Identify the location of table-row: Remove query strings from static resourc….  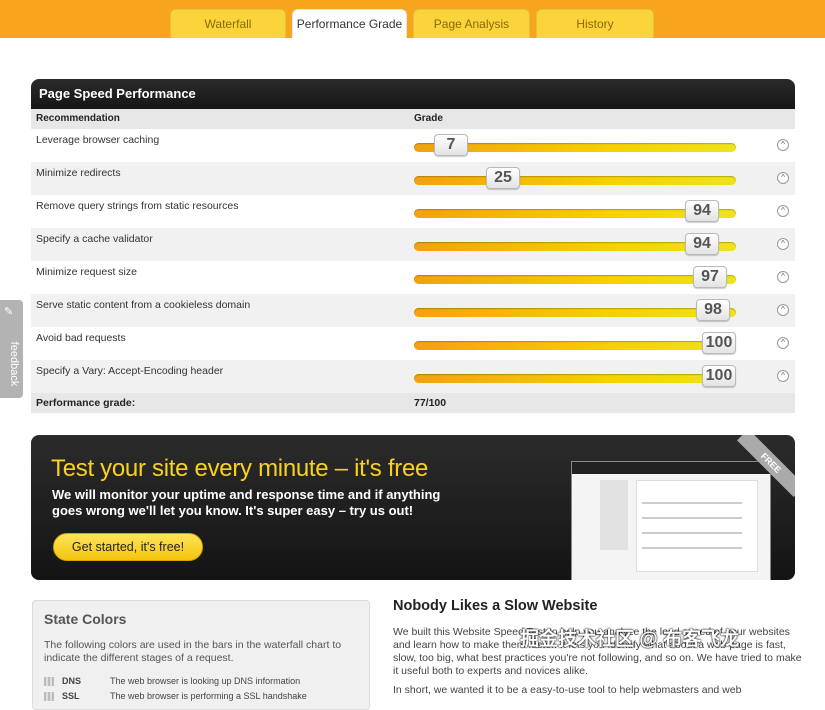
(413, 211).